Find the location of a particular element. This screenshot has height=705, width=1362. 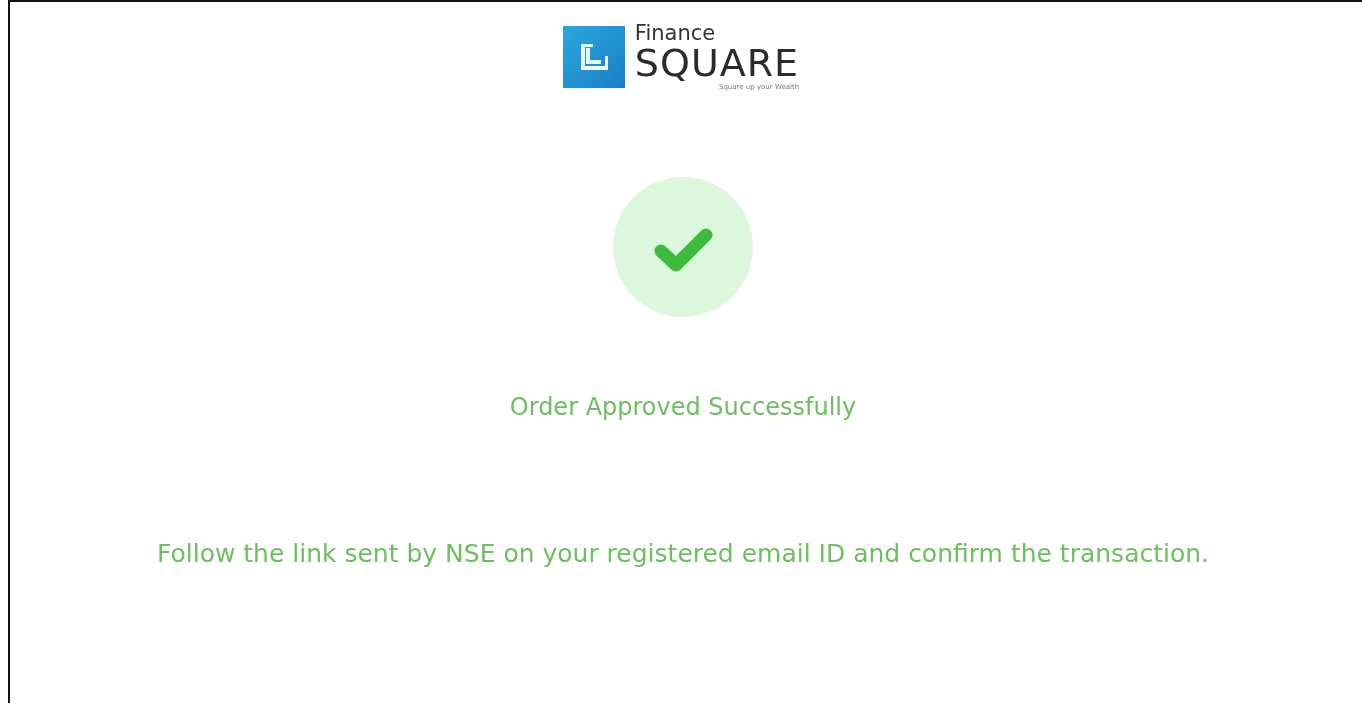

logo-wordmark: SQUARE is located at coordinates (717, 63).